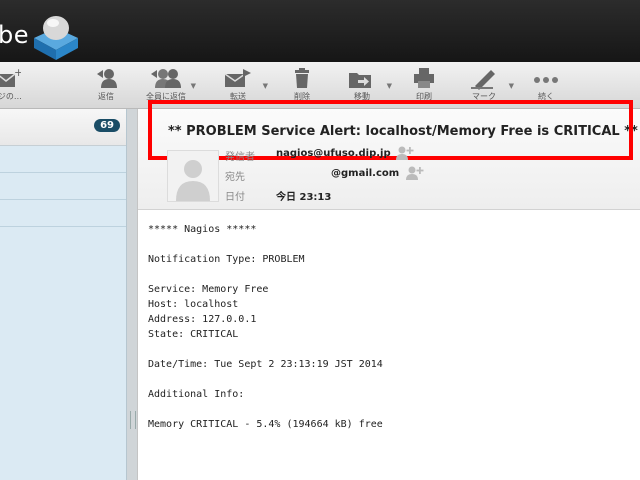 This screenshot has width=640, height=480. What do you see at coordinates (107, 78) in the screenshot?
I see `reply-icon` at bounding box center [107, 78].